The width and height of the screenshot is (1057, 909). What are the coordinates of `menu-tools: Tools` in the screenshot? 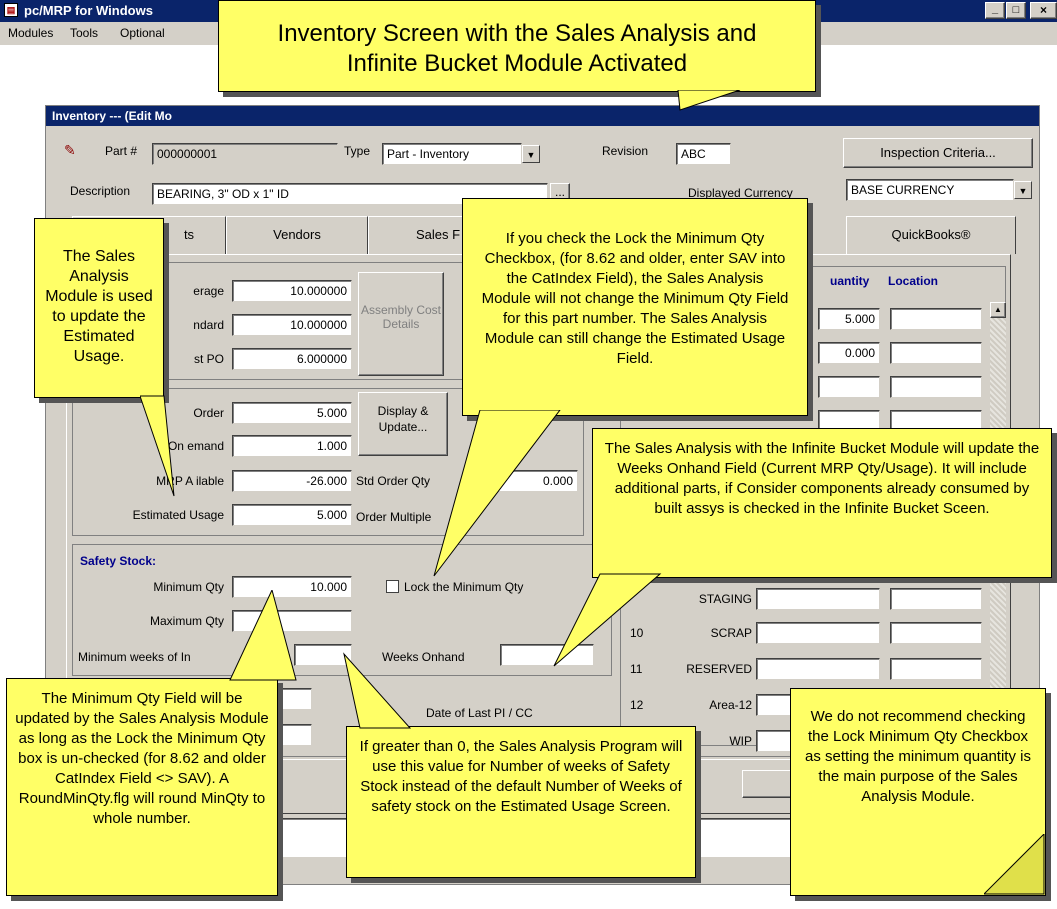 It's located at (84, 33).